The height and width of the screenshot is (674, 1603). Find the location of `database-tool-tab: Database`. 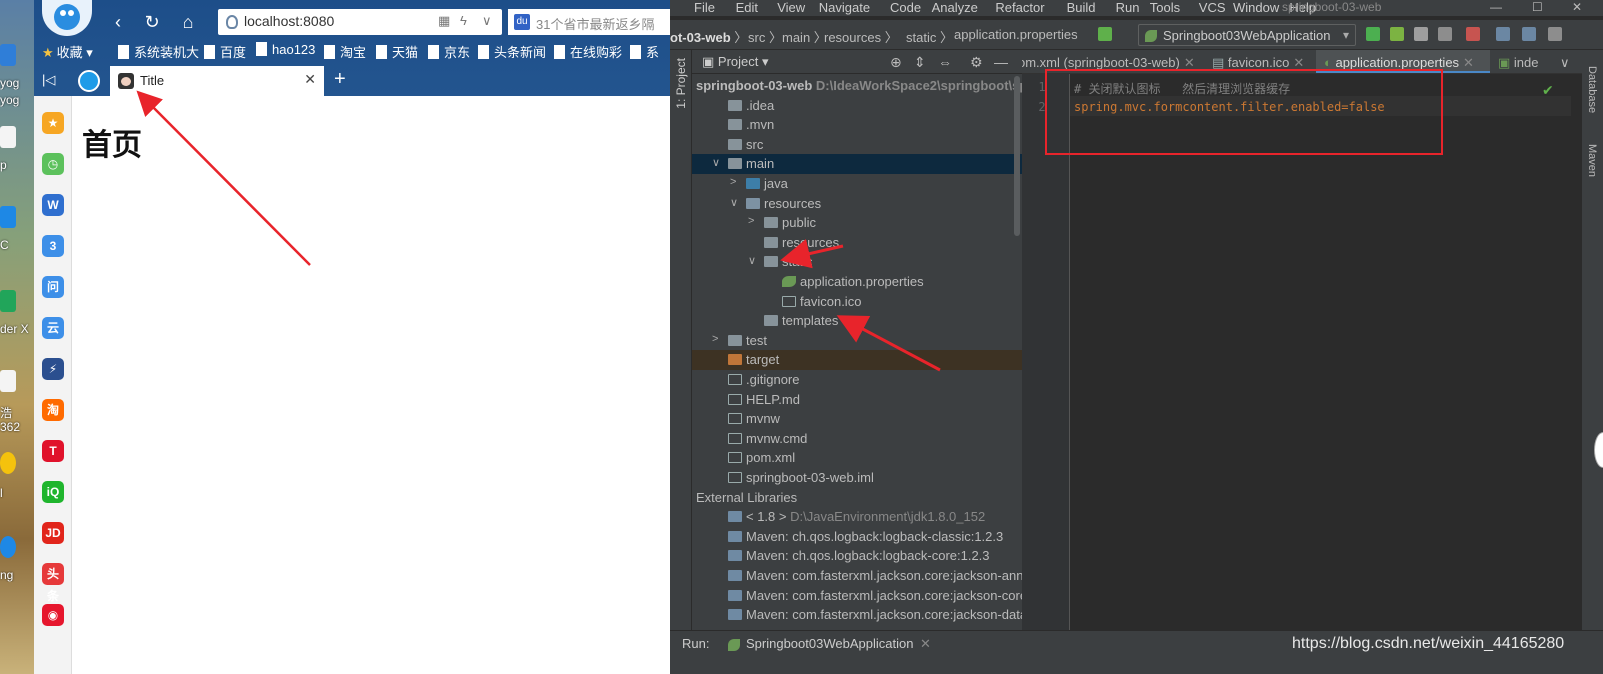

database-tool-tab: Database is located at coordinates (1592, 89).